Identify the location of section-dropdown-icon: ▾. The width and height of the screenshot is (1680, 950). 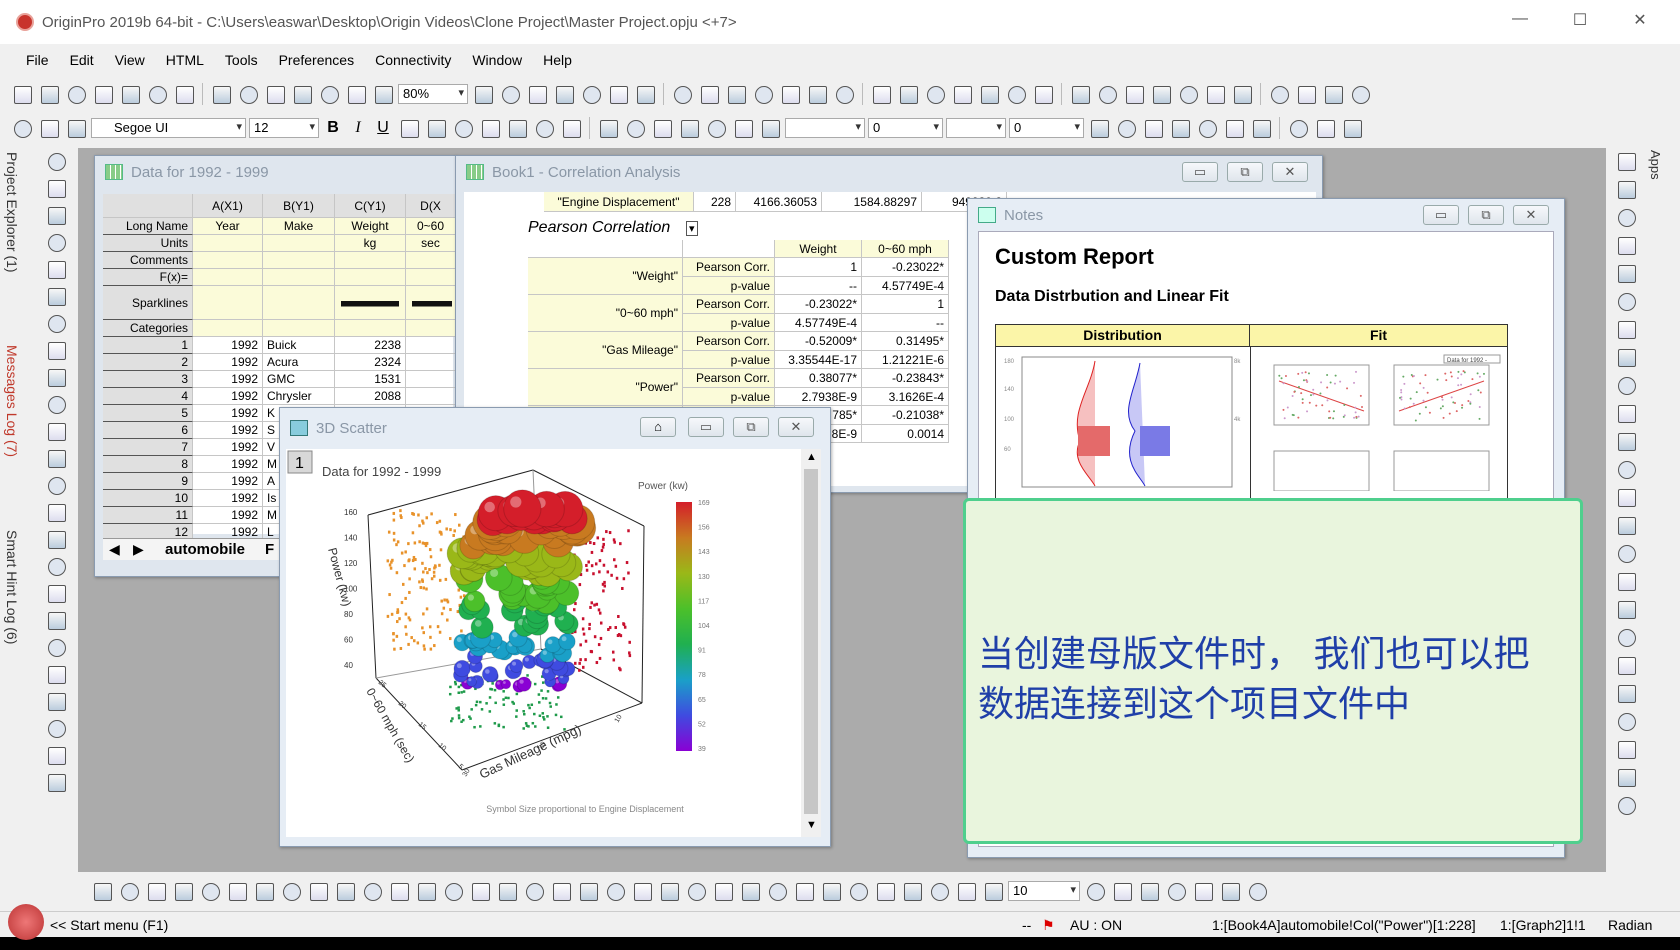
(692, 228).